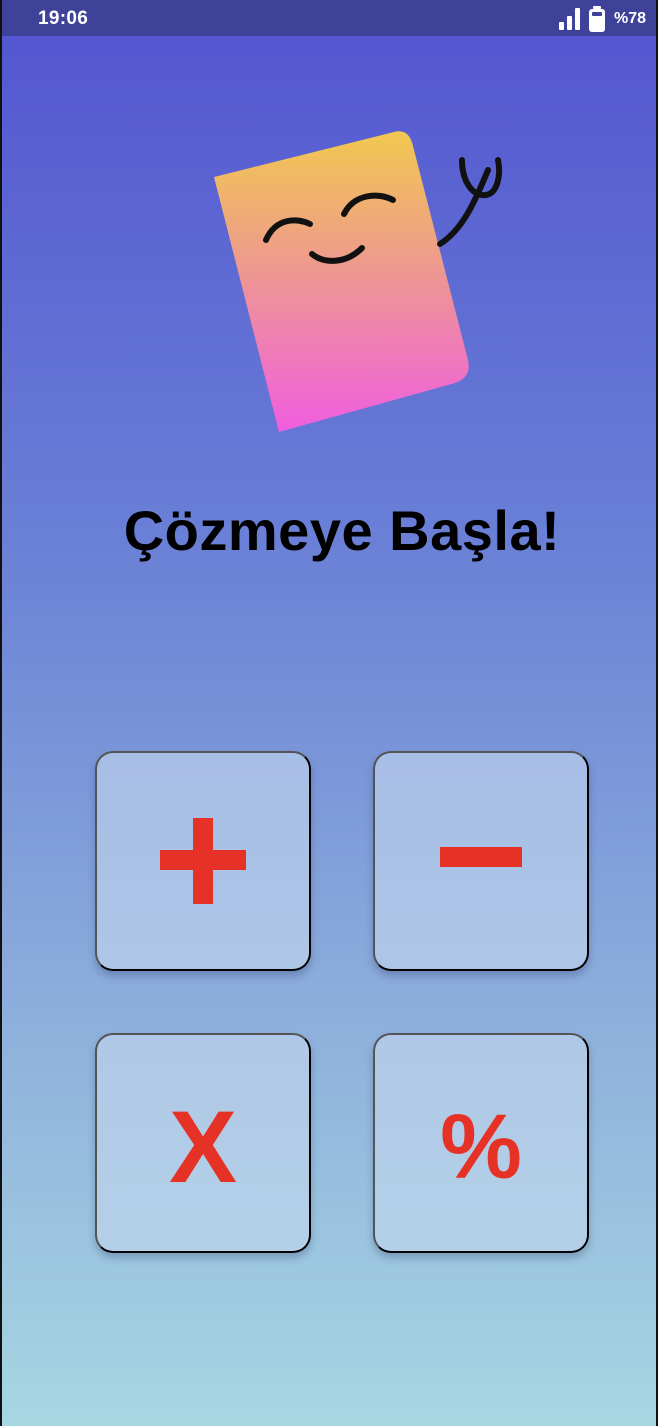 This screenshot has height=1426, width=658. I want to click on status-right-group: %78, so click(602, 19).